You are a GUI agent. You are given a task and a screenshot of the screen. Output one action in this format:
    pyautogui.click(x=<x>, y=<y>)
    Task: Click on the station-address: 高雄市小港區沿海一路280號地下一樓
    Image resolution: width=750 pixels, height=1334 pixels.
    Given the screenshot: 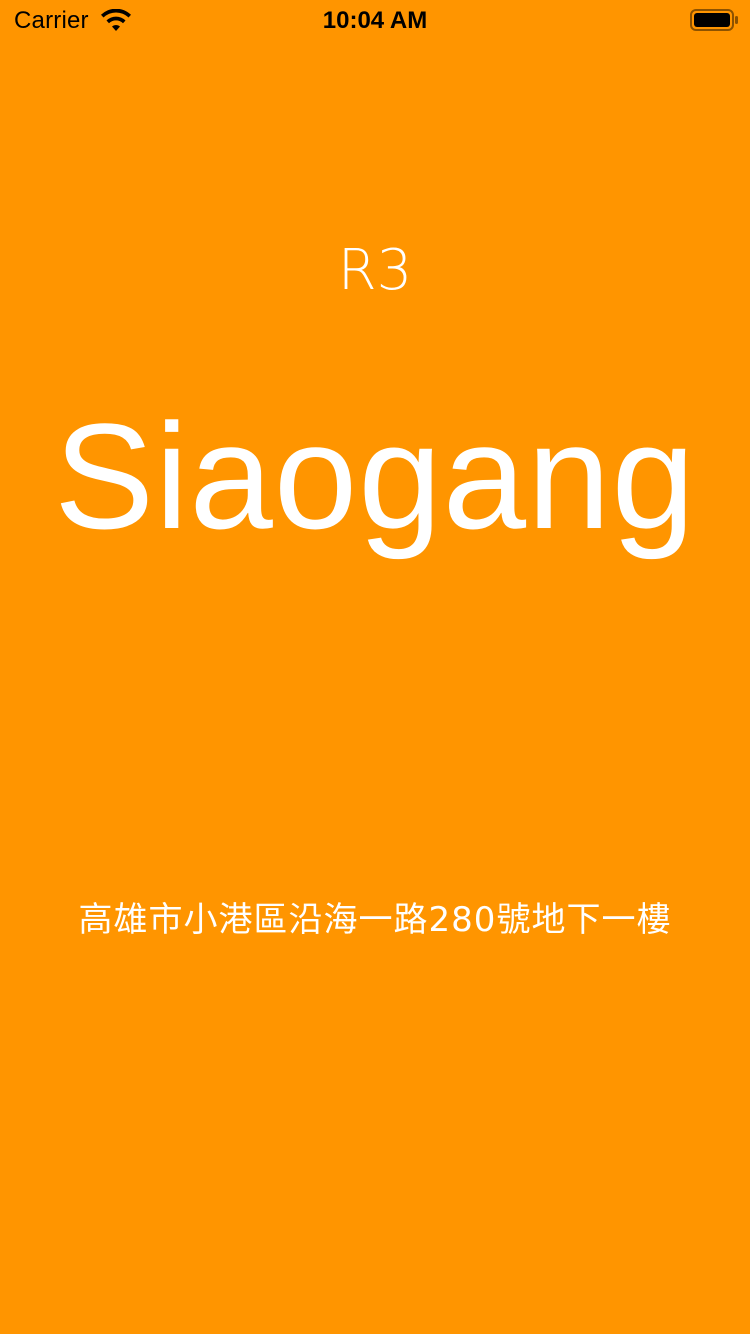 What is the action you would take?
    pyautogui.click(x=375, y=920)
    